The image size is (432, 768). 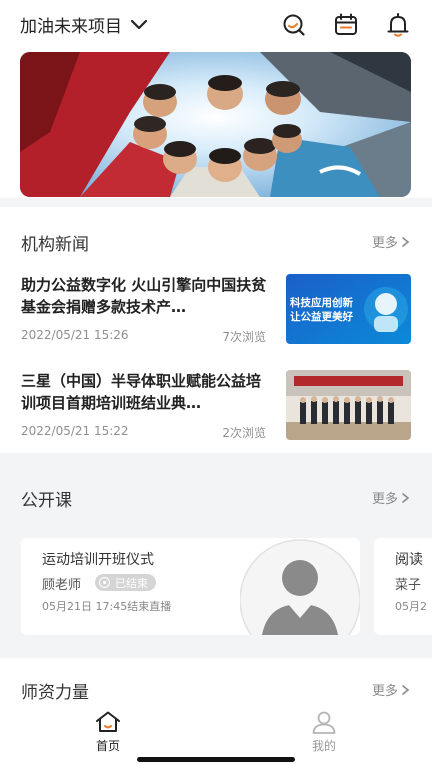 I want to click on course-time: 05月21日 17:45结束直播, so click(x=107, y=606).